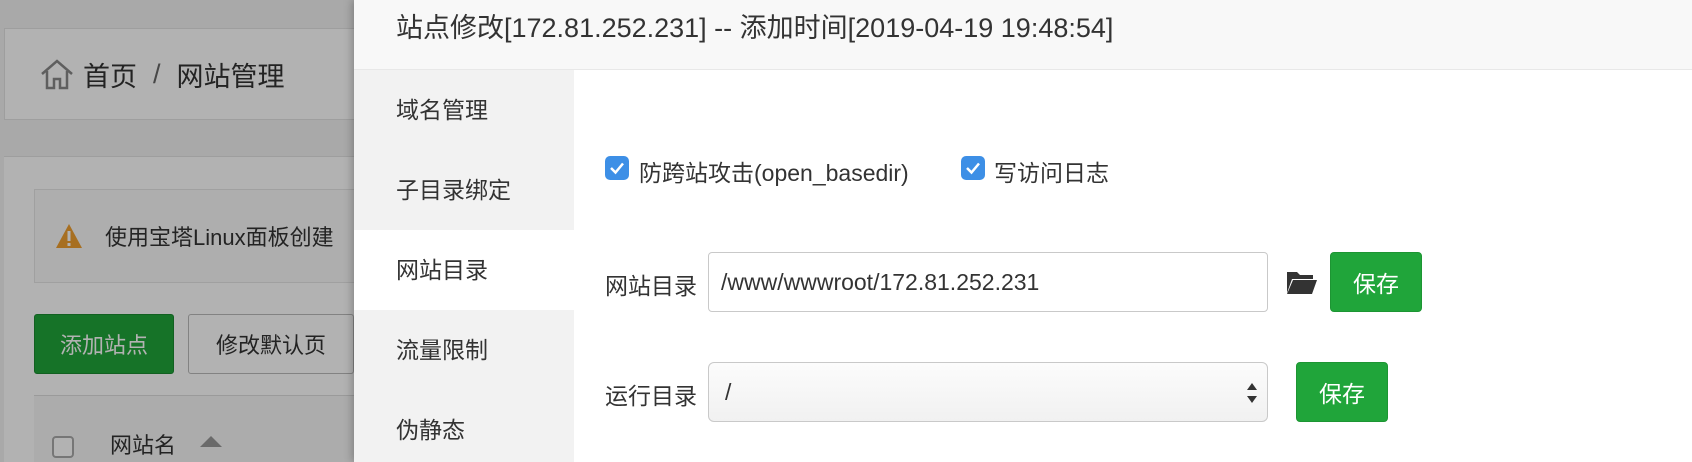  I want to click on modal-sidebar: 域名管理 子目录绑定 网站目录 流量限制 伪静态, so click(464, 266).